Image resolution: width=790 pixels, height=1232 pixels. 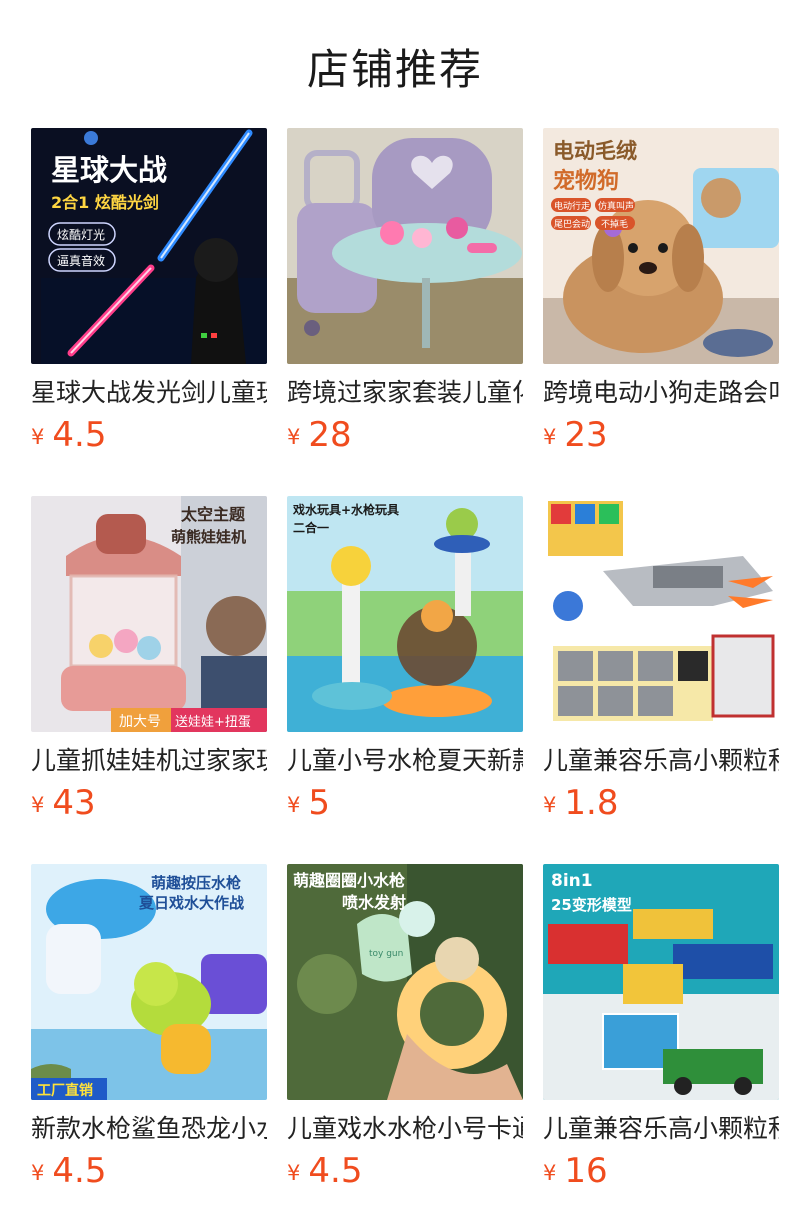 What do you see at coordinates (149, 761) in the screenshot?
I see `product-name: 儿童抓娃娃机过家家玩具` at bounding box center [149, 761].